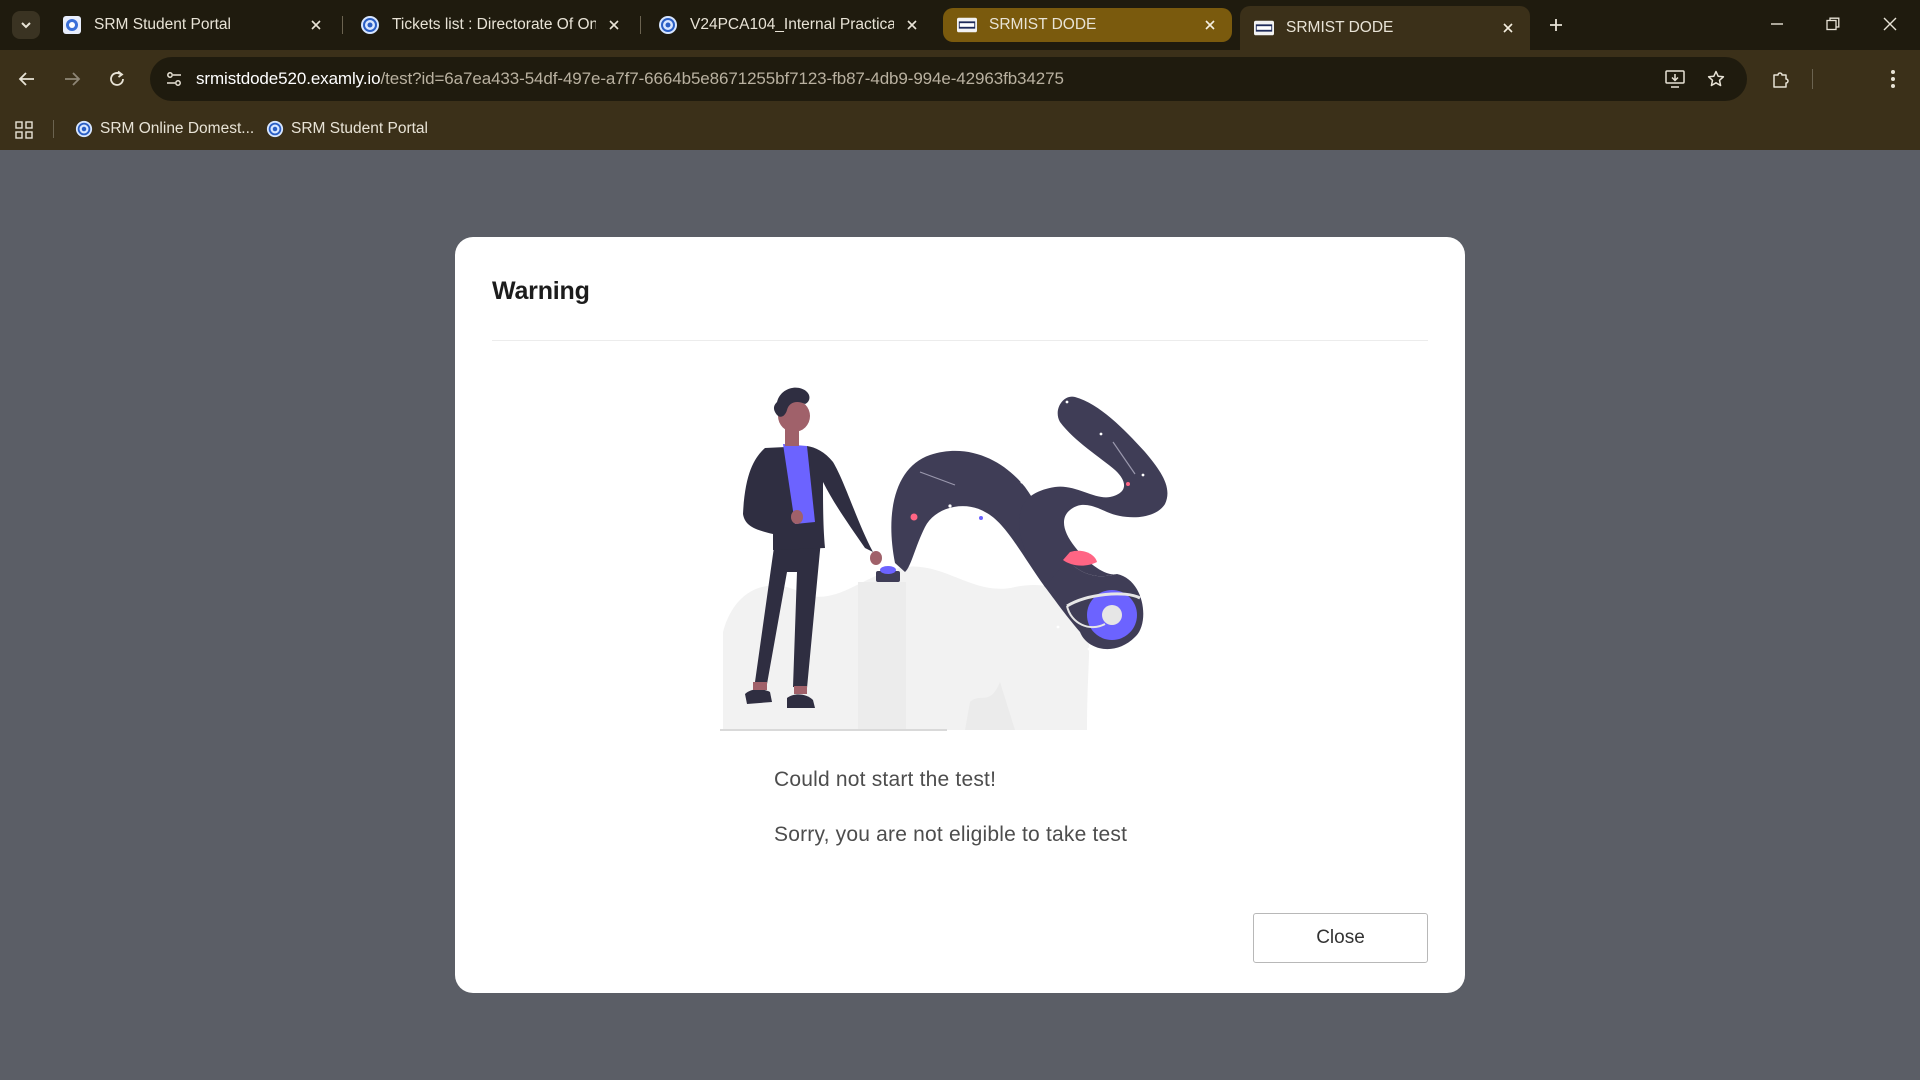  Describe the element at coordinates (960, 340) in the screenshot. I see `dialog-divider` at that location.